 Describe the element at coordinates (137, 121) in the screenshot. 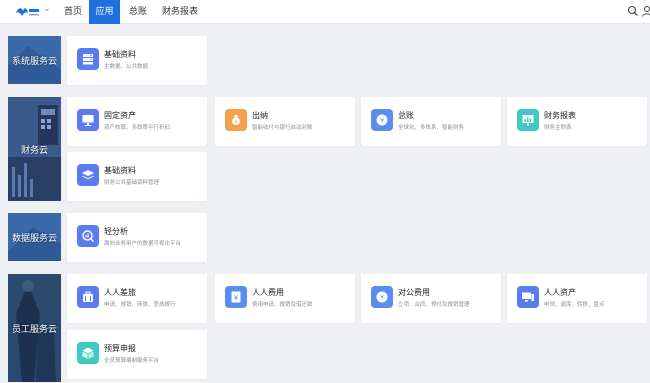

I see `app-card-fixed-assets: 固定资产 资产核算、多政策平行折旧` at that location.